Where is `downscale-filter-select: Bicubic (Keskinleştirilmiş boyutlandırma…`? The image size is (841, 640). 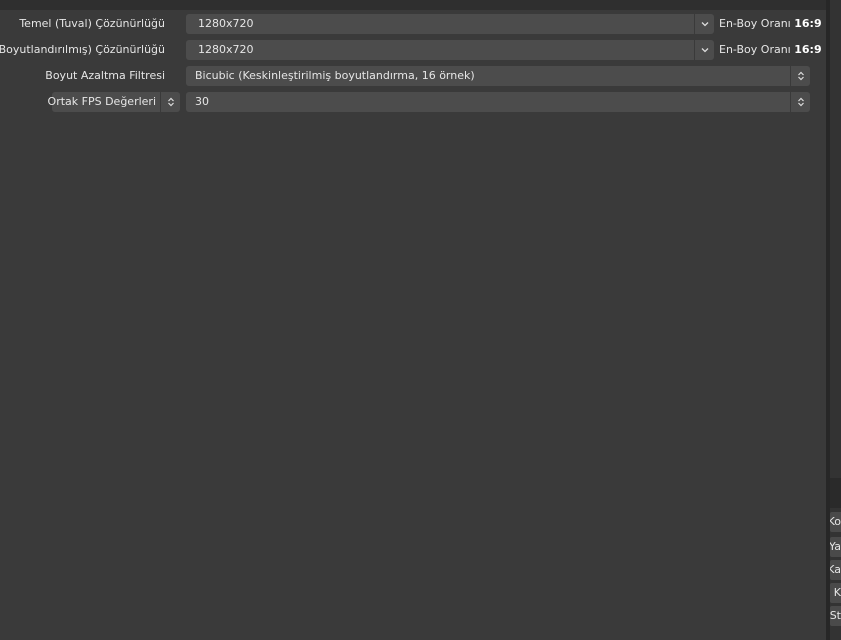
downscale-filter-select: Bicubic (Keskinleştirilmiş boyutlandırma… is located at coordinates (498, 76).